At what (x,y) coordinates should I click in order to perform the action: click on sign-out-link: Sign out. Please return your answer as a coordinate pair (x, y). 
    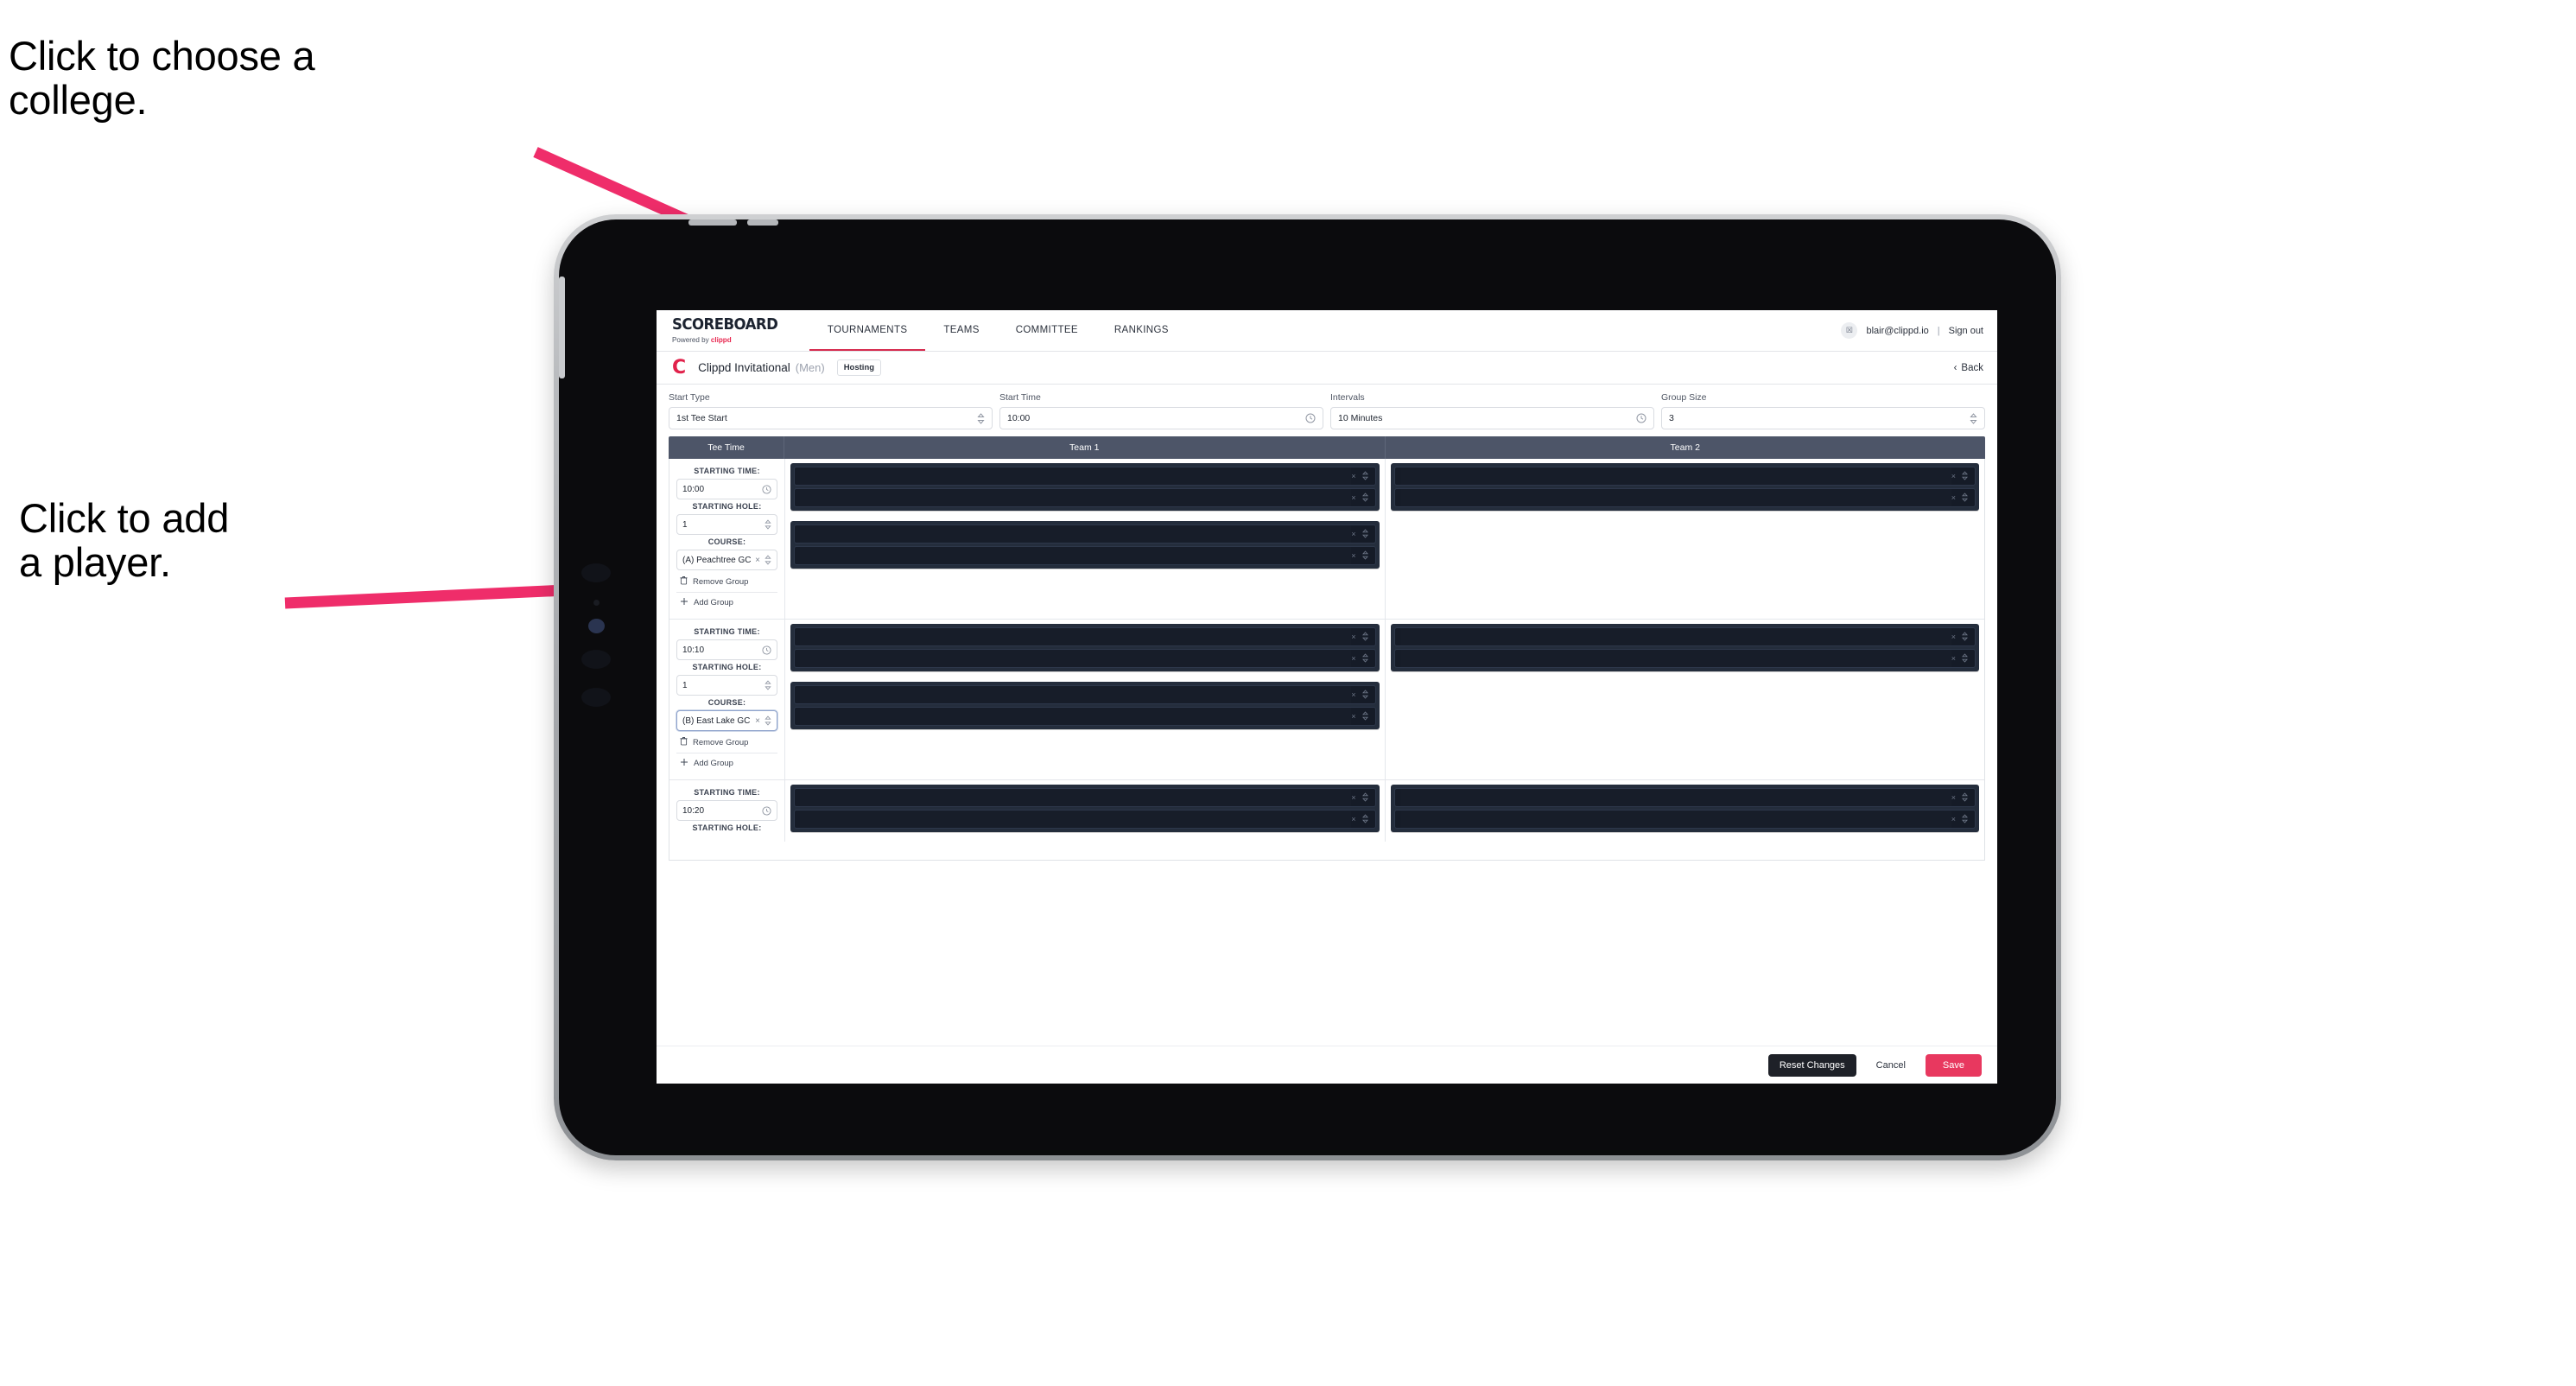
    Looking at the image, I should click on (1966, 331).